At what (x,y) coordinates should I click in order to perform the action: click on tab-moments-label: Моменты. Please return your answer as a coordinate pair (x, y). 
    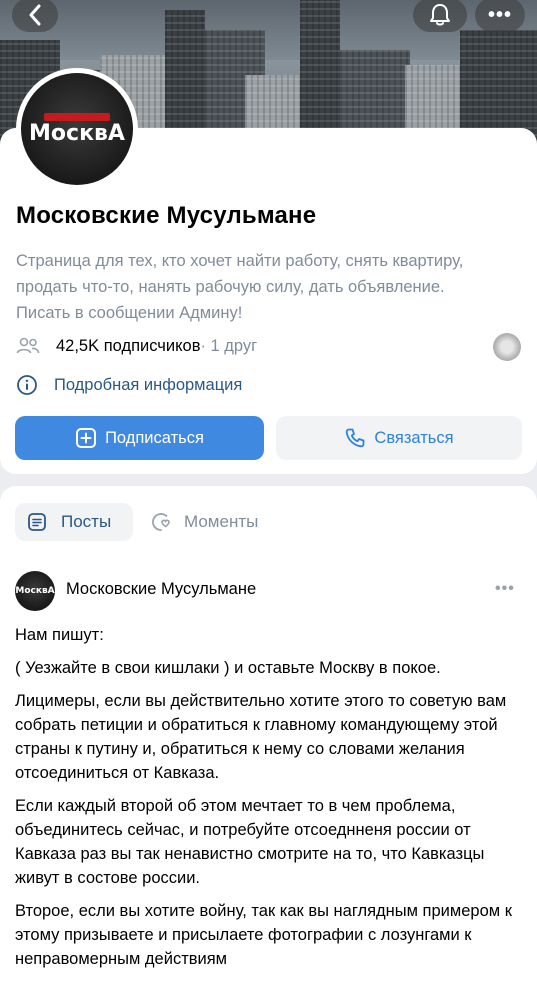
    Looking at the image, I should click on (221, 521).